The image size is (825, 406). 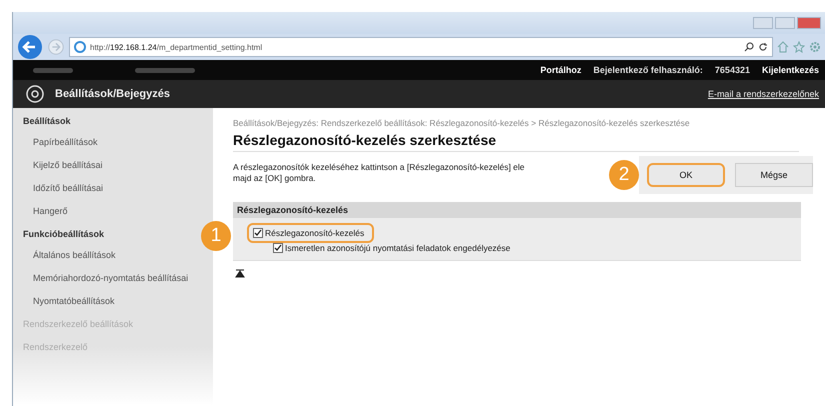 I want to click on user-text: Bejelentkező felhasználó:, so click(x=648, y=70).